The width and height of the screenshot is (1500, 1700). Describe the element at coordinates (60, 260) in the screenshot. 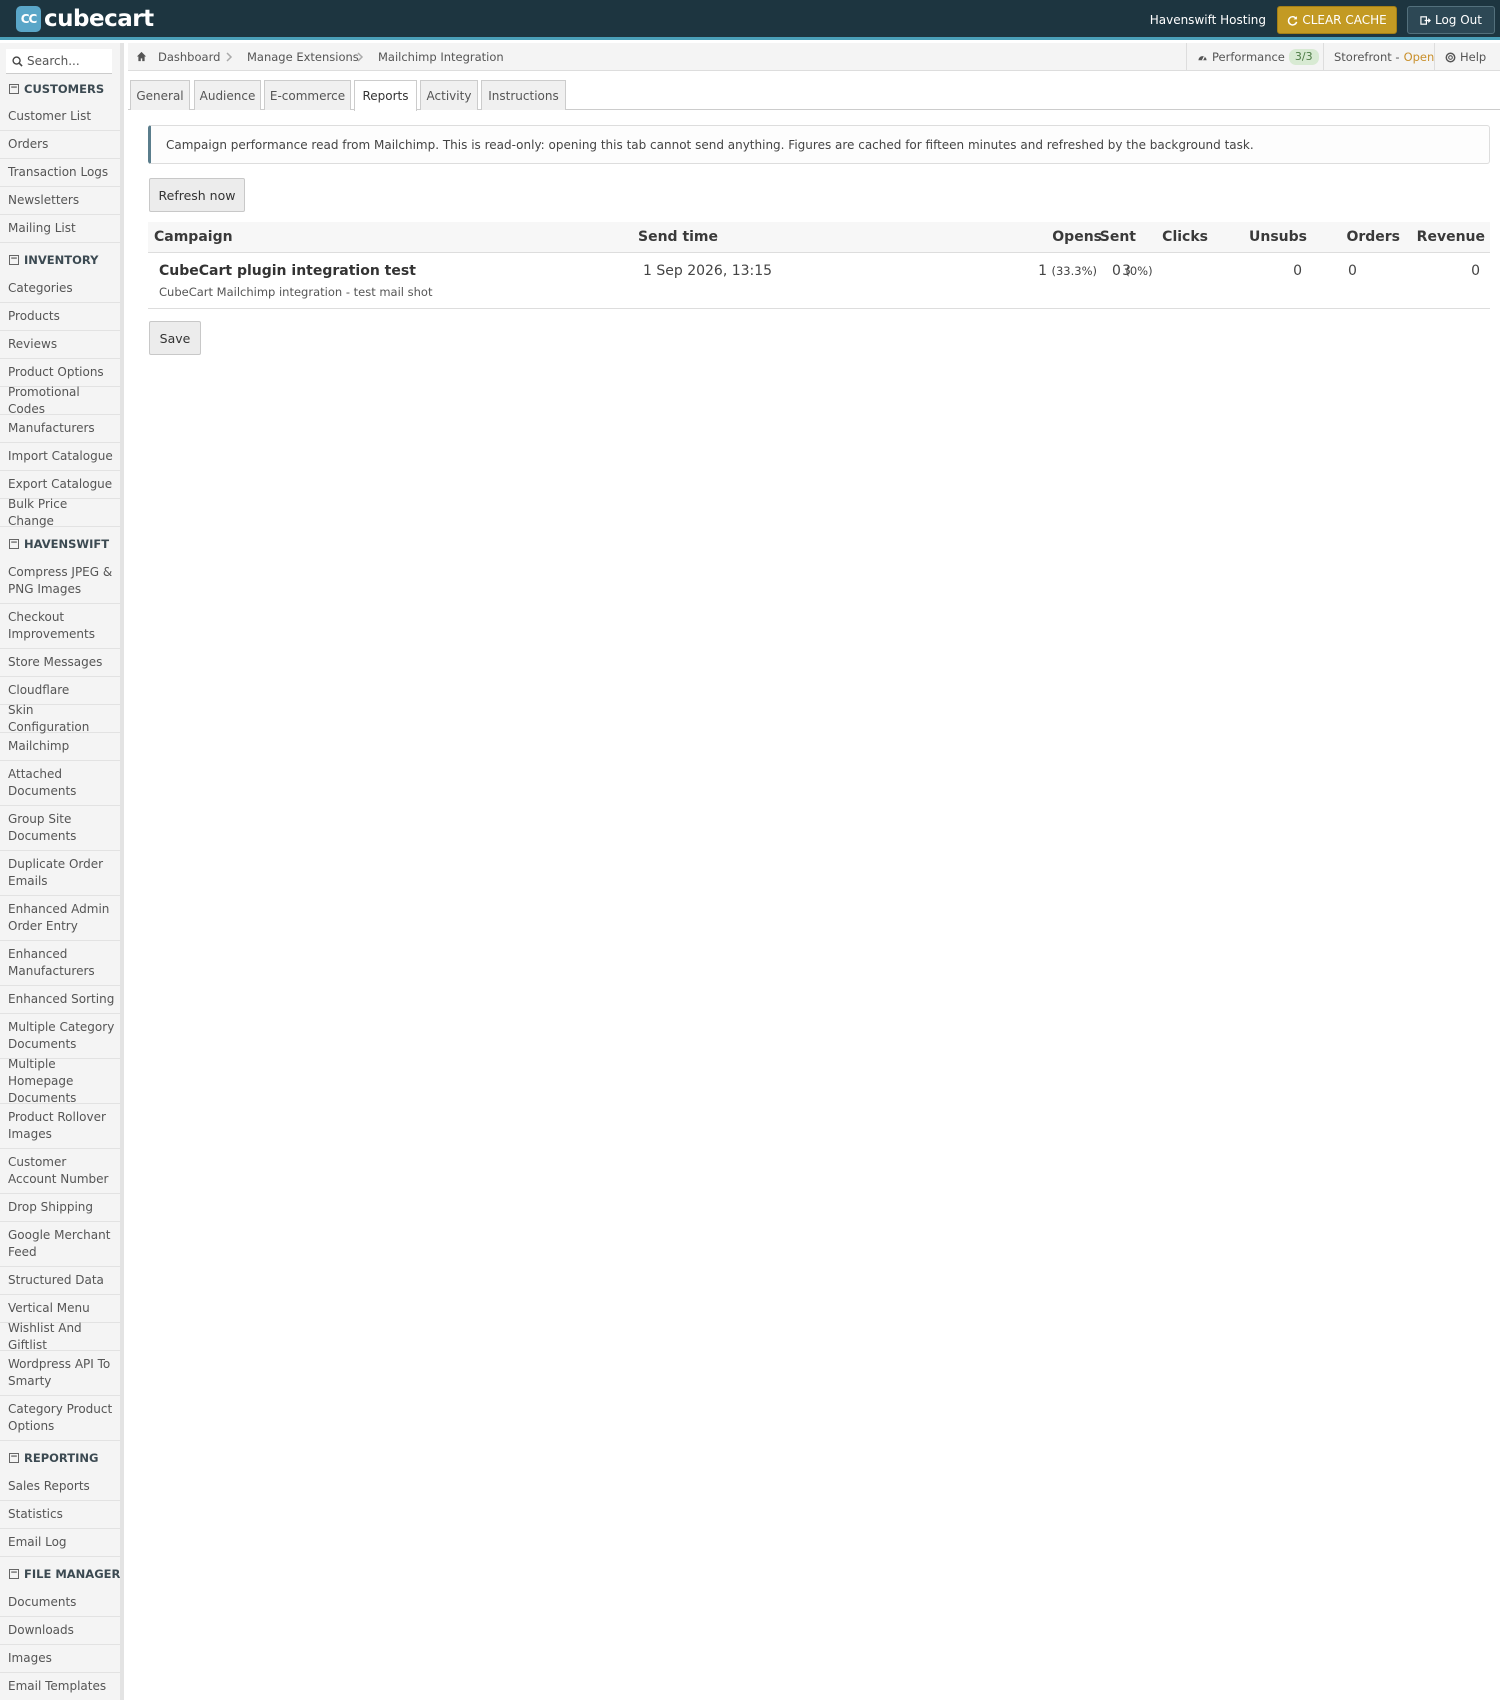

I see `nav-section-inventory: − INVENTORY` at that location.